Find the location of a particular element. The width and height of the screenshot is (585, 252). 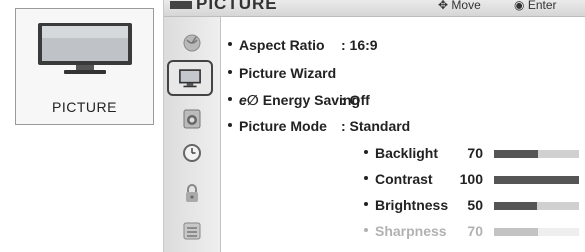

picture-mode-value: : Standard is located at coordinates (376, 126).